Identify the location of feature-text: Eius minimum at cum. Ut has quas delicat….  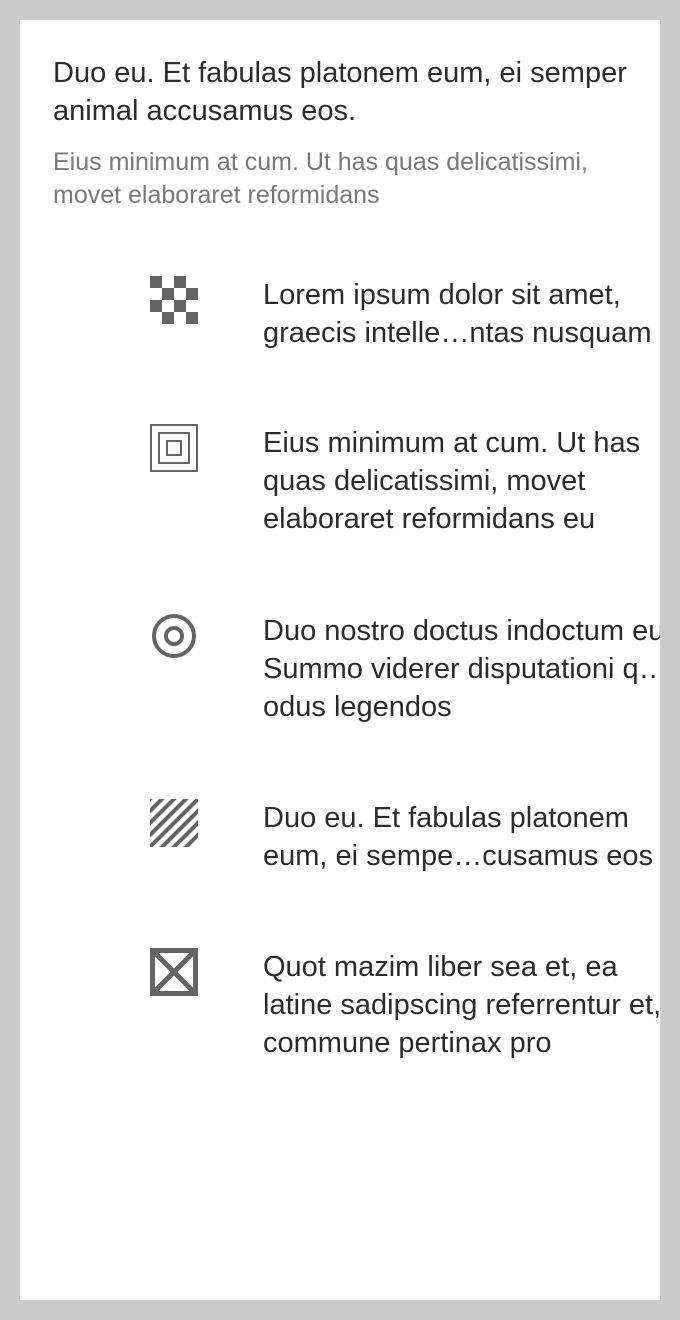
(452, 481).